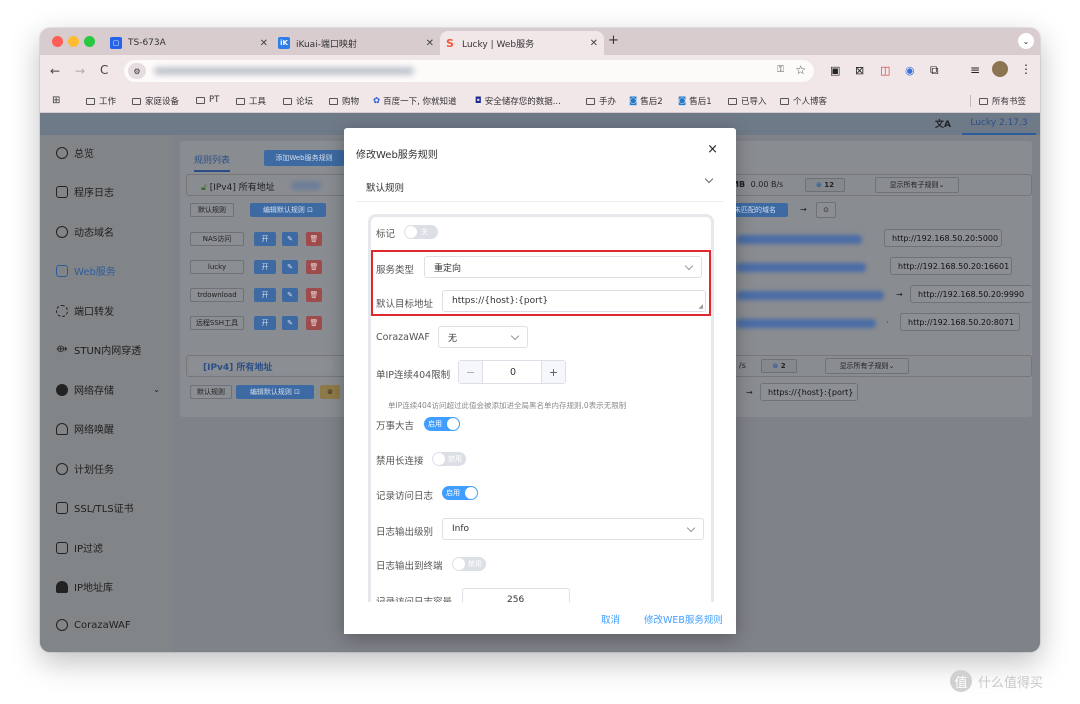 This screenshot has width=1080, height=704. What do you see at coordinates (449, 459) in the screenshot?
I see `keepalive-switch: 禁用` at bounding box center [449, 459].